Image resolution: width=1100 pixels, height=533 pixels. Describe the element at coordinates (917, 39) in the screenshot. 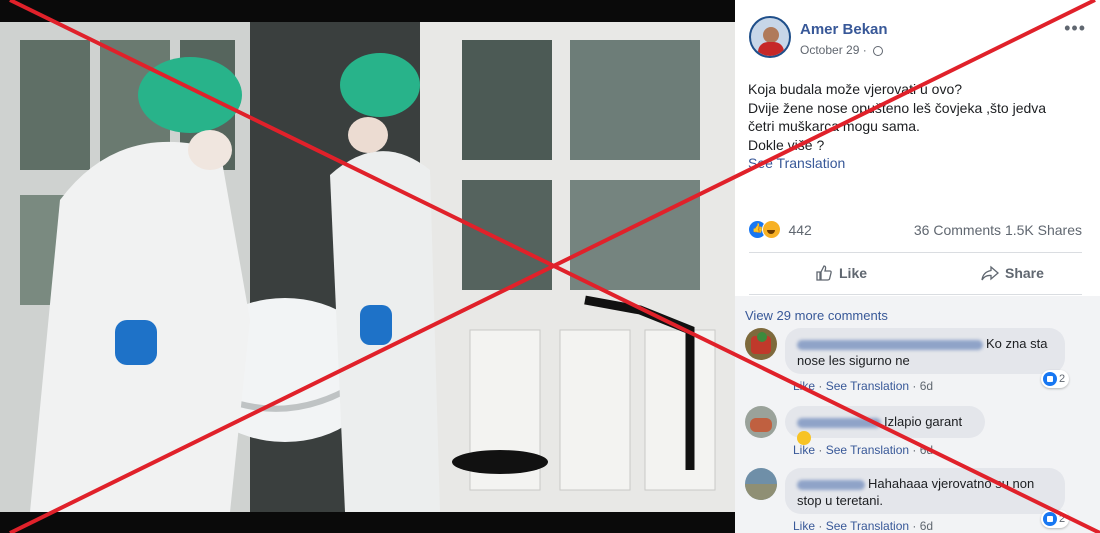

I see `post-header: Amer Bekan October 29 · •••` at that location.